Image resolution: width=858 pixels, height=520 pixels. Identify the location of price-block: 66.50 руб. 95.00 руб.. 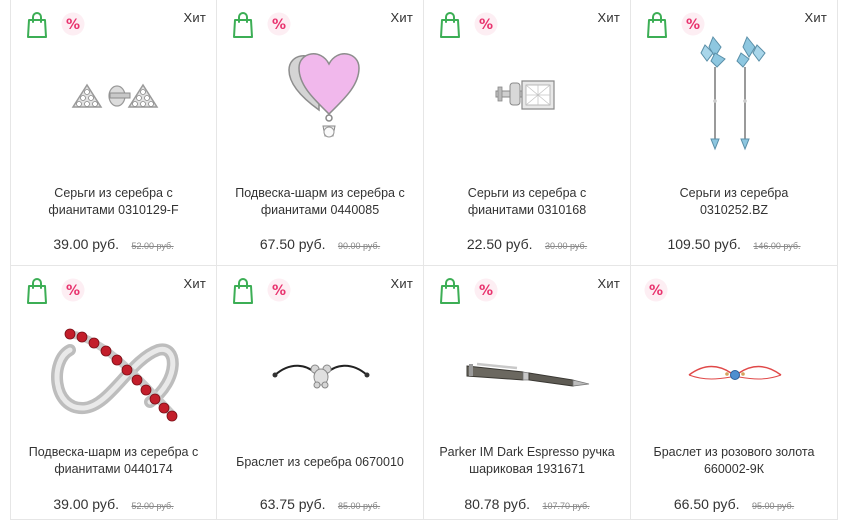
(734, 505).